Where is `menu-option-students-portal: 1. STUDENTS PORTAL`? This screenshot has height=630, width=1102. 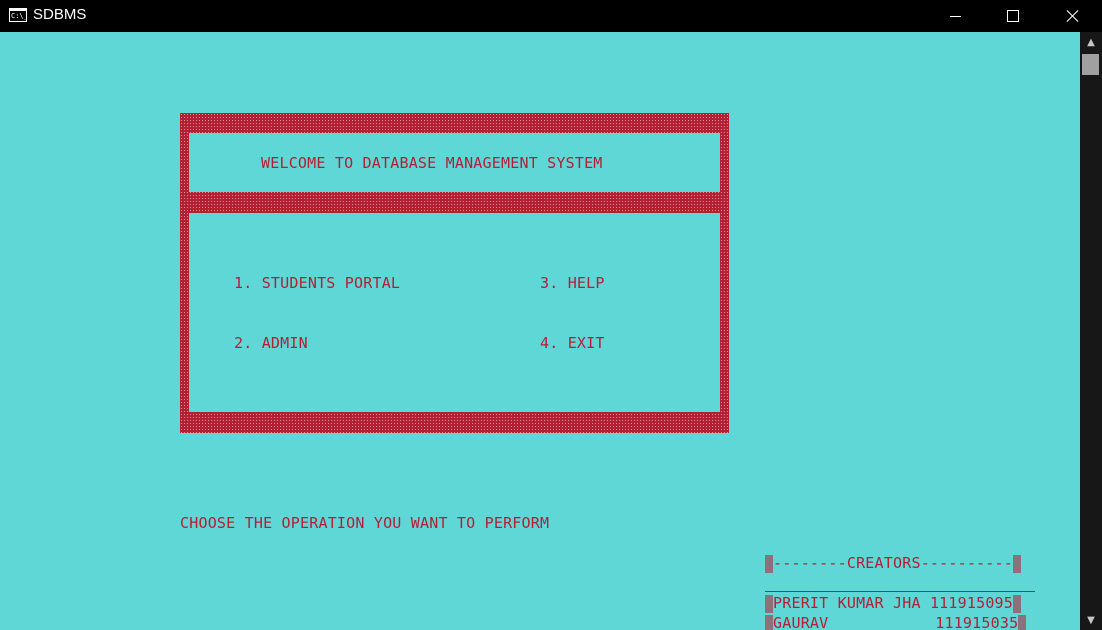 menu-option-students-portal: 1. STUDENTS PORTAL is located at coordinates (317, 283).